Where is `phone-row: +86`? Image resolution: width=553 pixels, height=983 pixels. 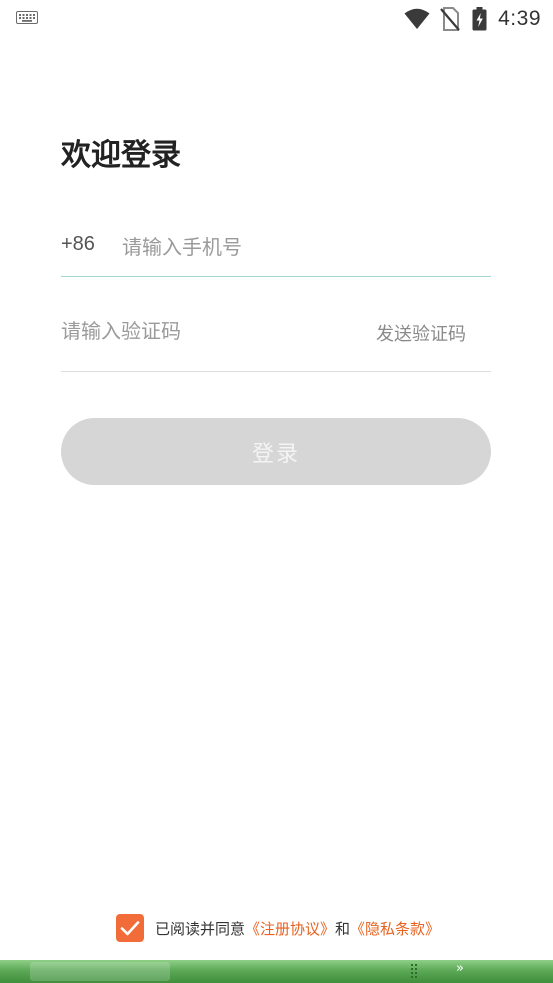
phone-row: +86 is located at coordinates (276, 249).